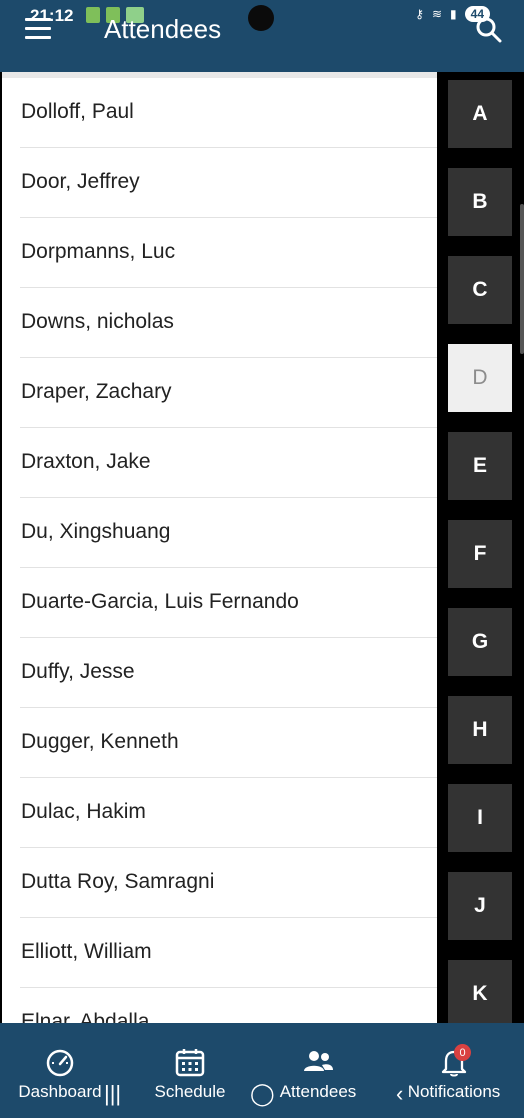 This screenshot has height=1118, width=524. I want to click on nav-label: Schedule, so click(190, 1091).